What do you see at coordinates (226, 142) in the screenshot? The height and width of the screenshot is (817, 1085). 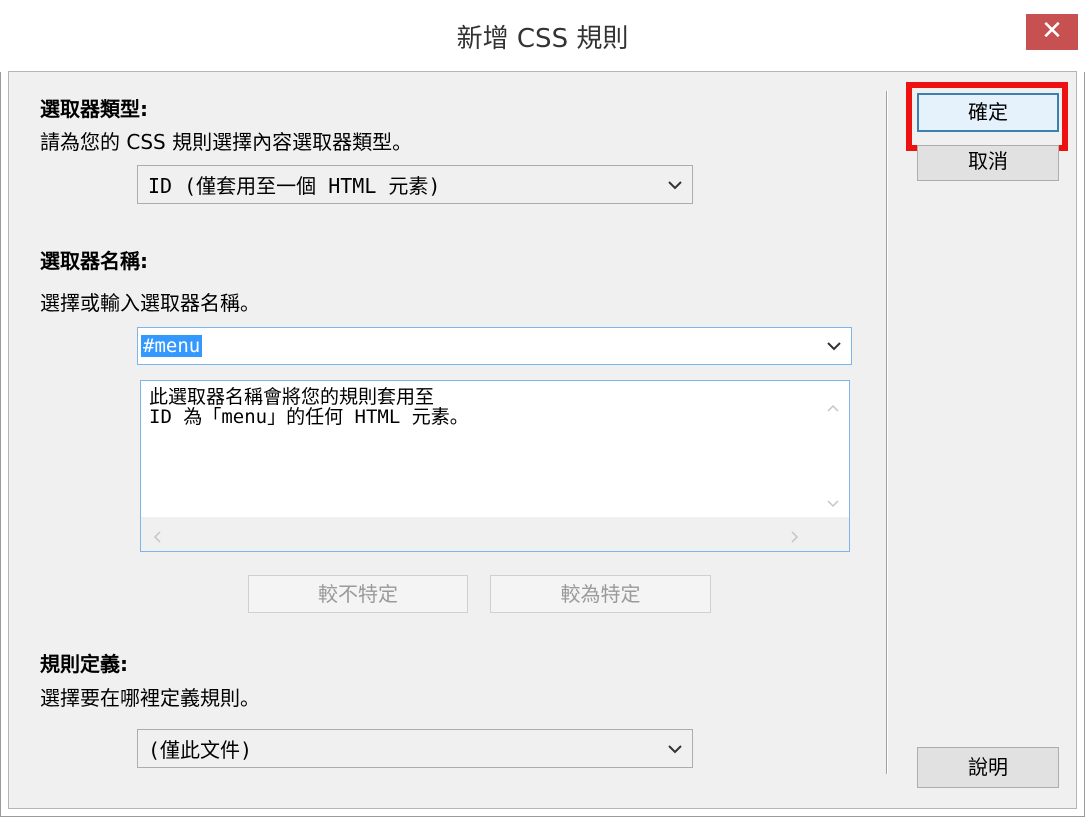 I see `selector-type-description: 請為您的 CSS 規則選擇內容選取器類型。` at bounding box center [226, 142].